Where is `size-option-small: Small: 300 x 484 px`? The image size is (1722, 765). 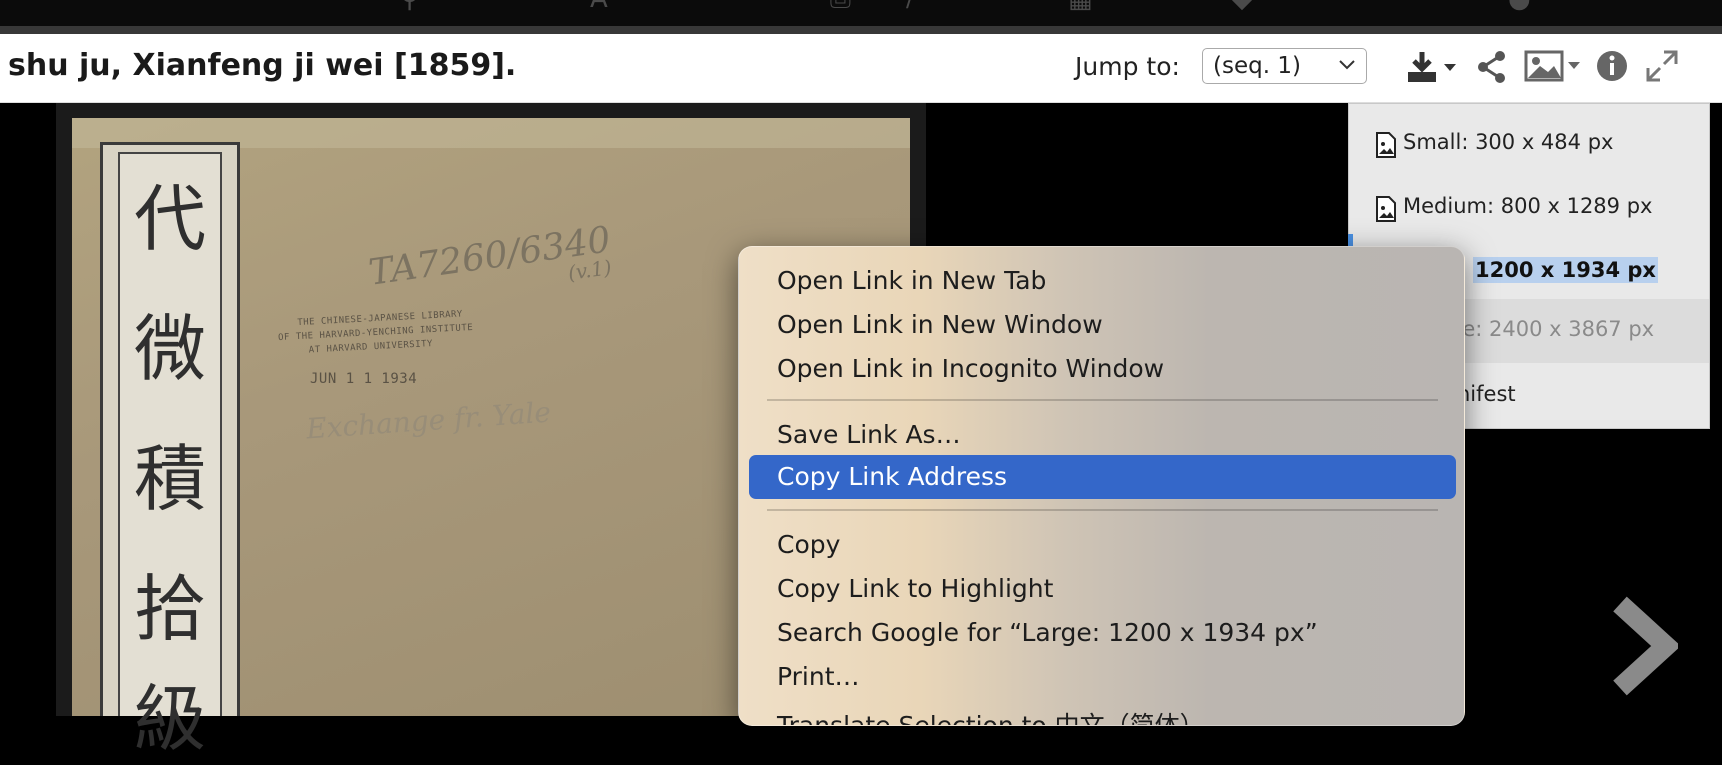
size-option-small: Small: 300 x 484 px is located at coordinates (1529, 144).